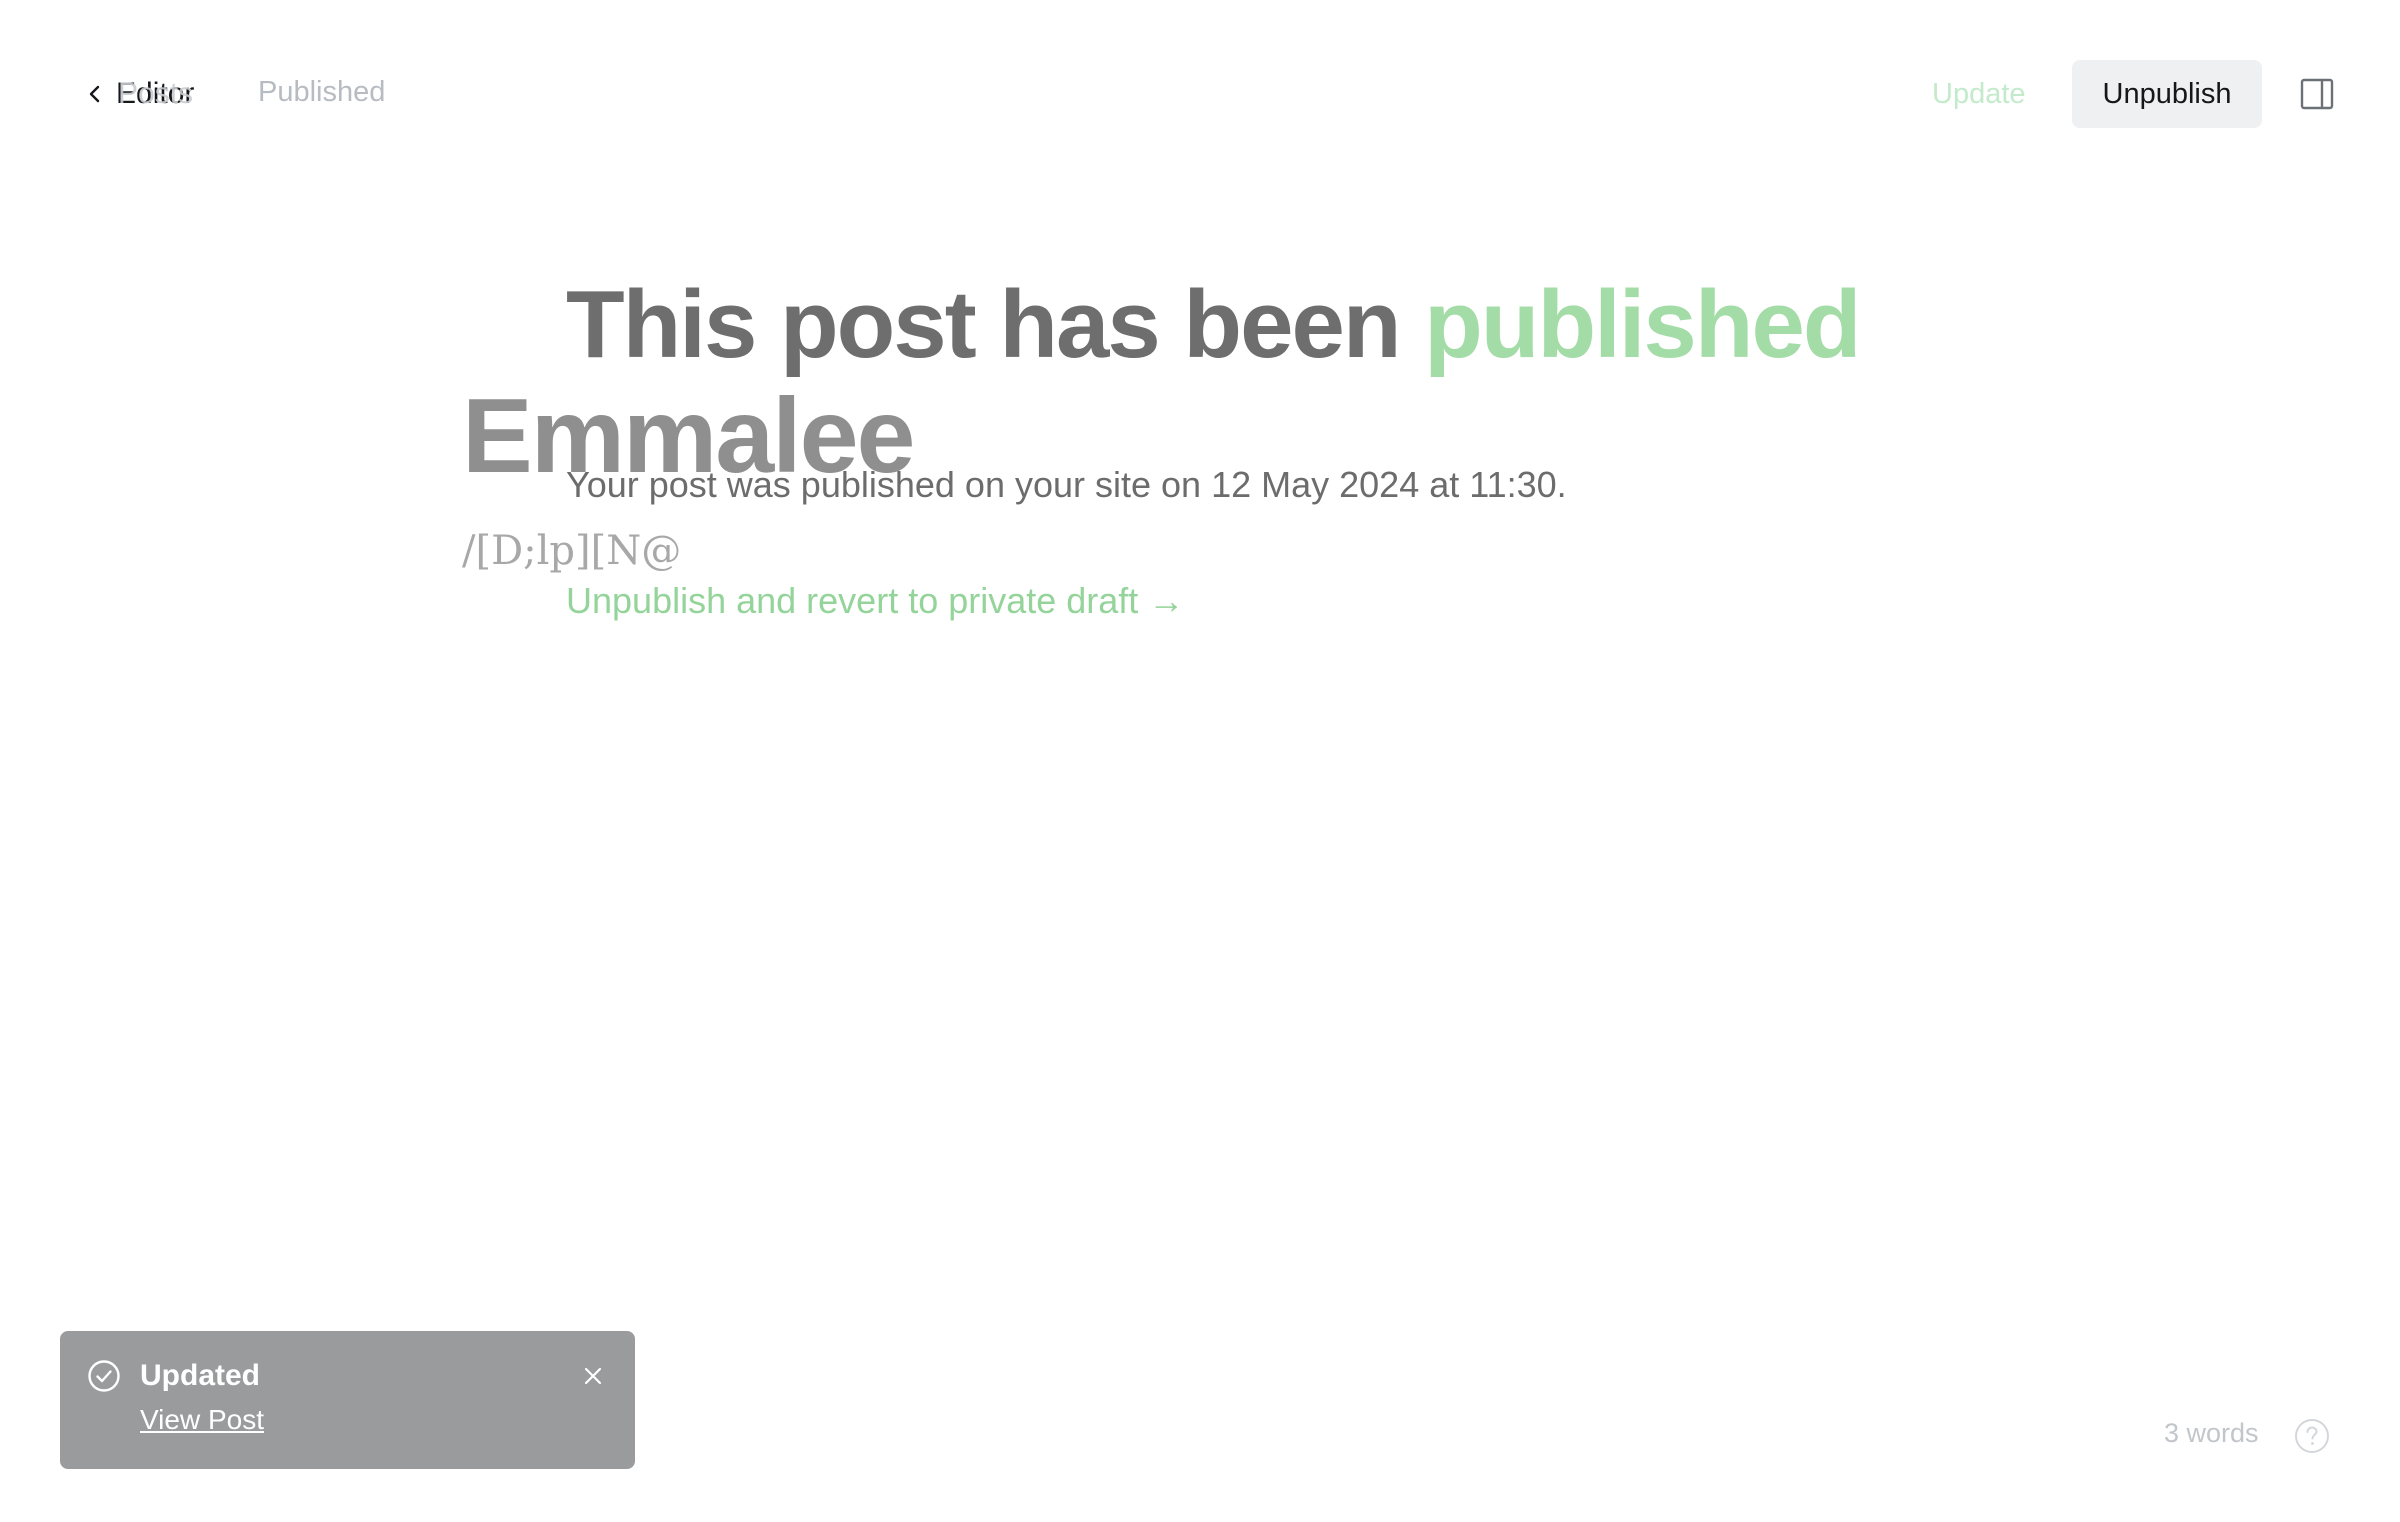 The width and height of the screenshot is (2400, 1522). Describe the element at coordinates (593, 1376) in the screenshot. I see `close-icon` at that location.